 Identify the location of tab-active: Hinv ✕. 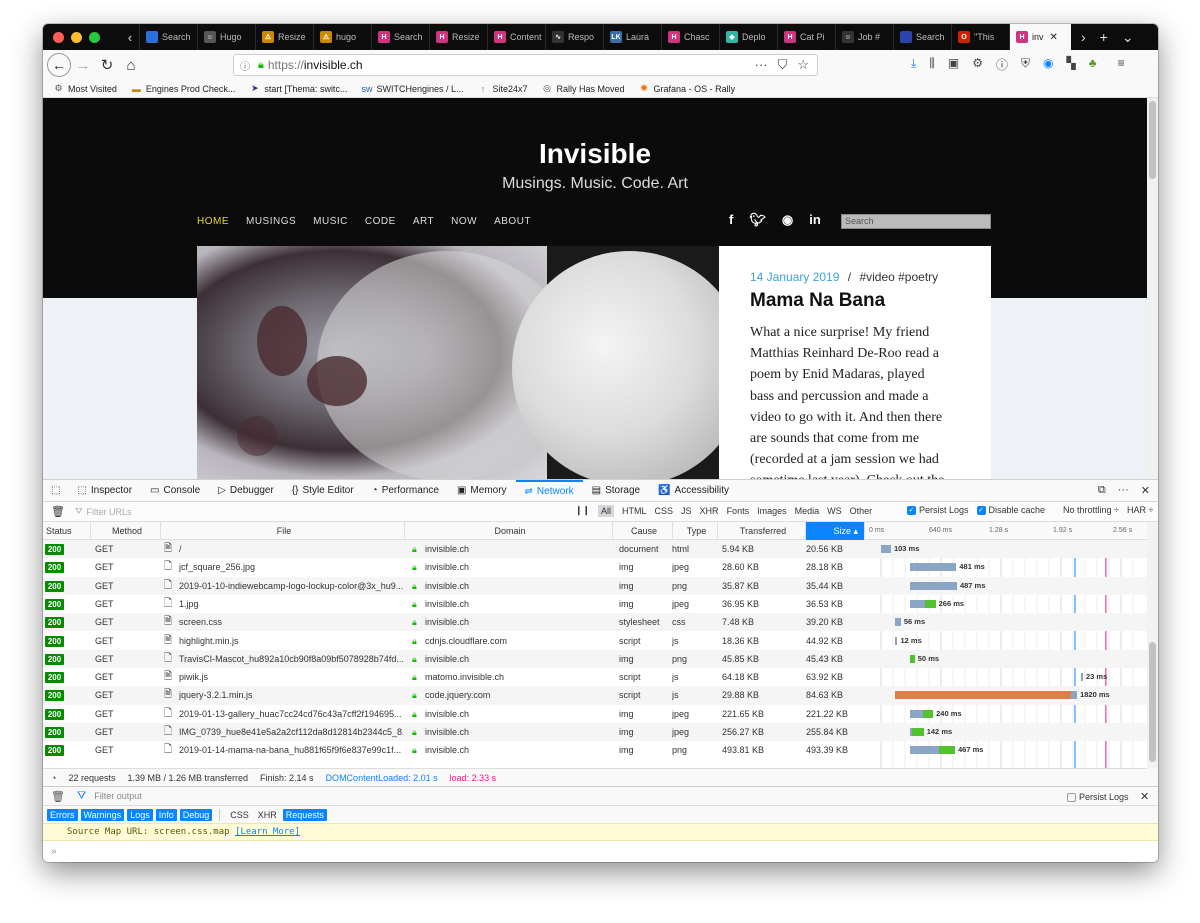
(1040, 37).